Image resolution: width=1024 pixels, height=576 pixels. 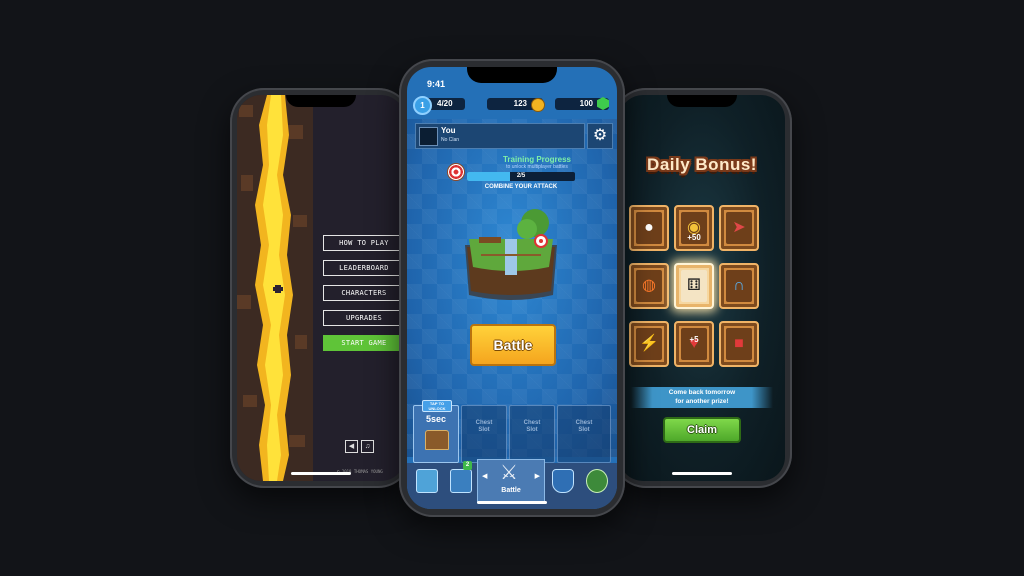 What do you see at coordinates (694, 228) in the screenshot?
I see `prize-coins: ◉ +50` at bounding box center [694, 228].